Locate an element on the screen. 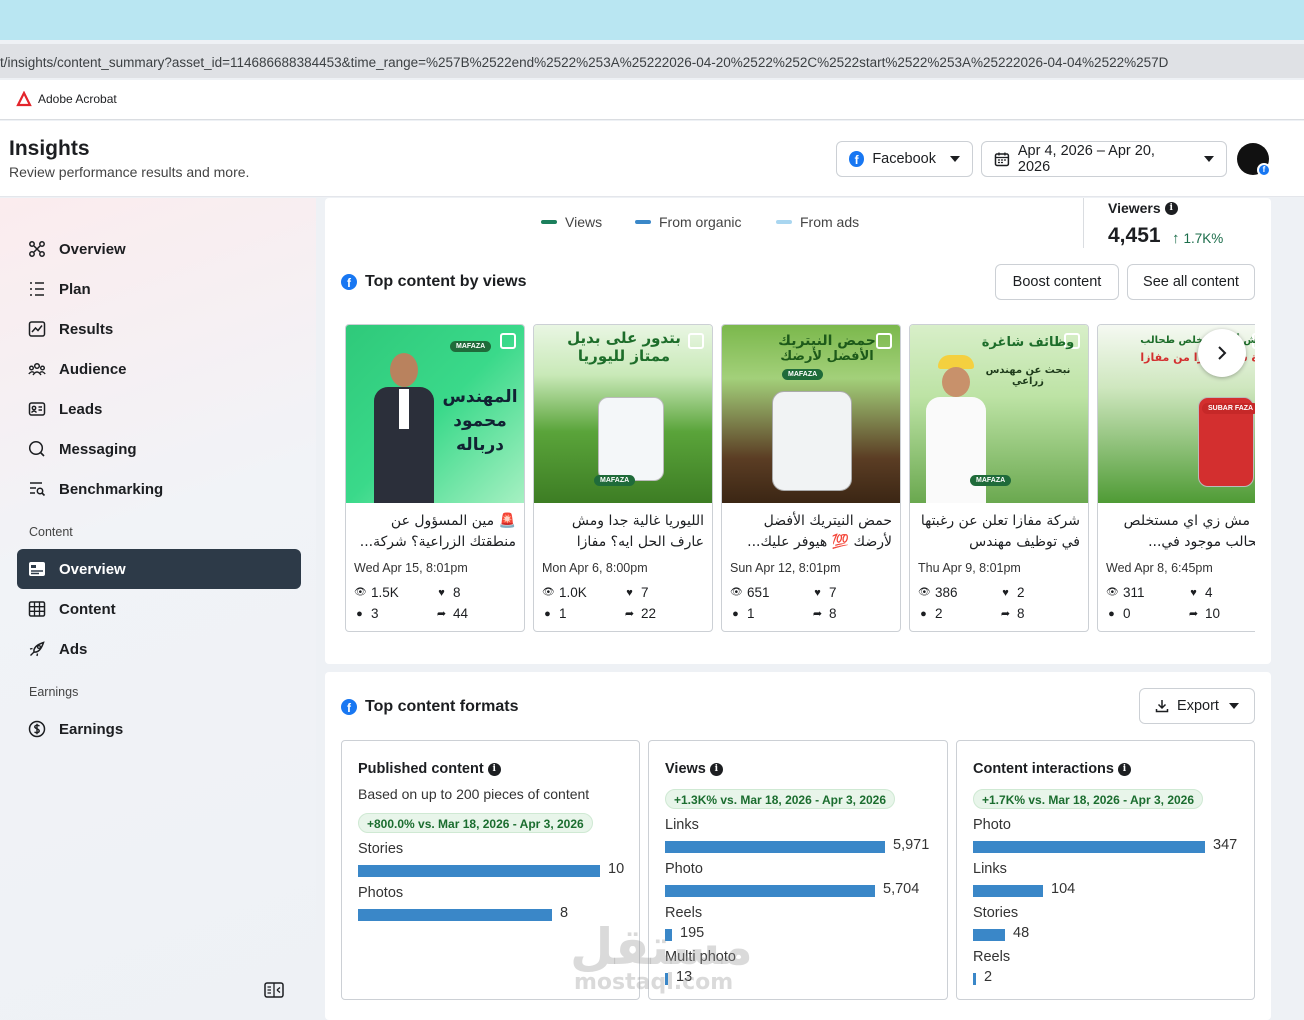 The width and height of the screenshot is (1304, 1020). post-thumbnail: حمض النيتريك الأفضل لأرضك MAFAZA is located at coordinates (811, 414).